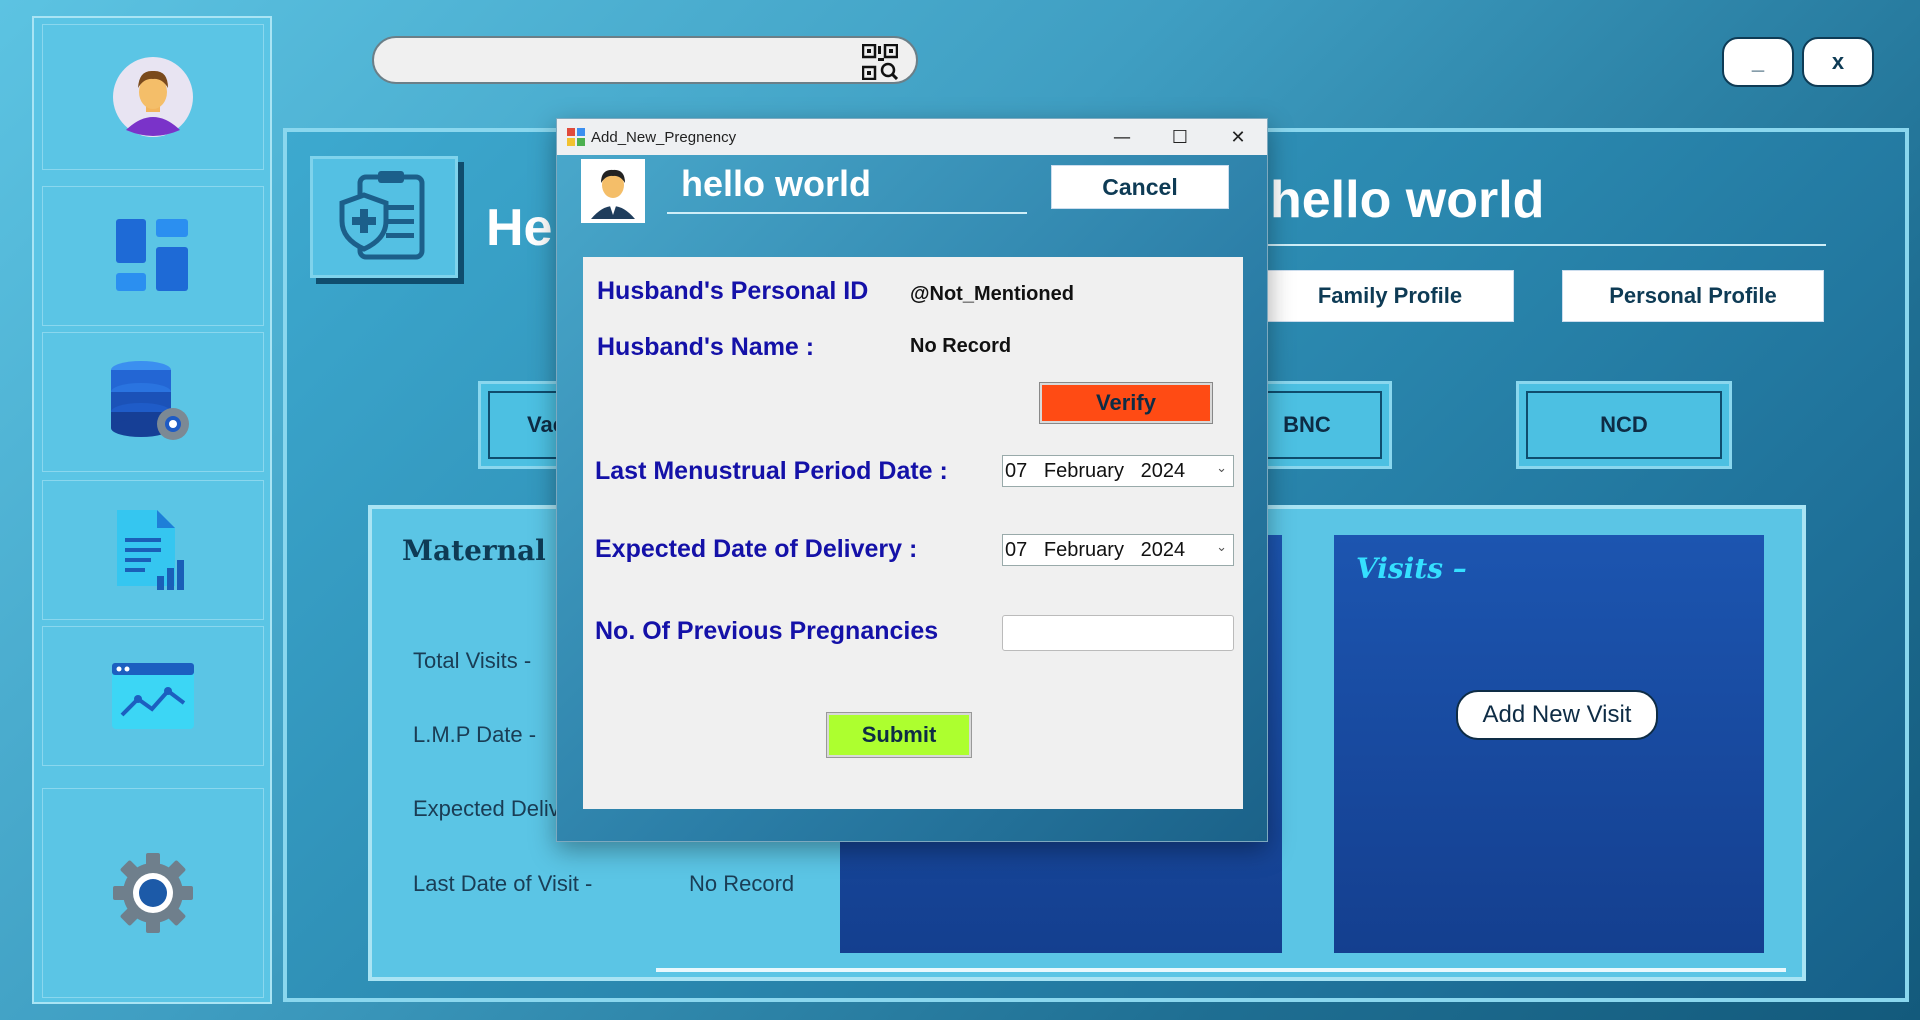 This screenshot has height=1020, width=1920. I want to click on lmp-date-picker: 07 February 2024 ⌄, so click(1118, 471).